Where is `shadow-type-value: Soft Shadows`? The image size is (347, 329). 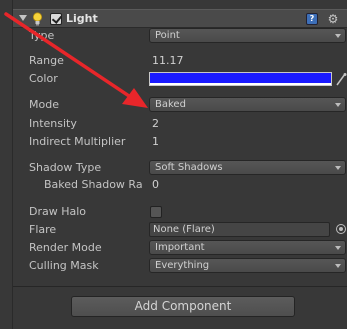 shadow-type-value: Soft Shadows is located at coordinates (189, 167).